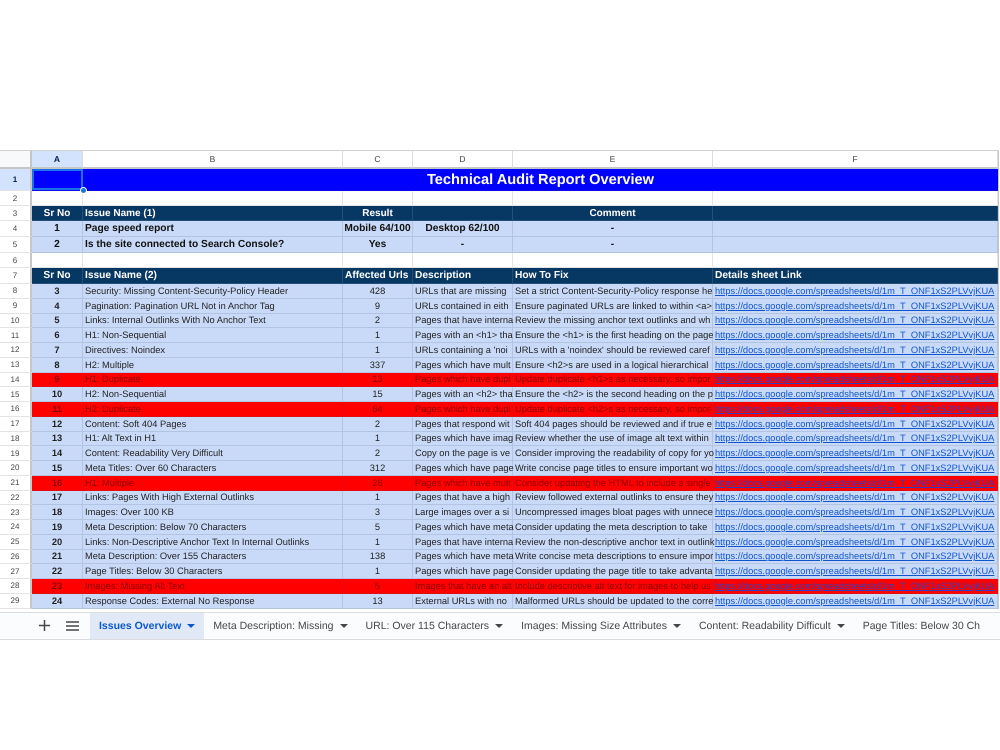 This screenshot has height=750, width=1000. What do you see at coordinates (16, 571) in the screenshot?
I see `row-number: 27` at bounding box center [16, 571].